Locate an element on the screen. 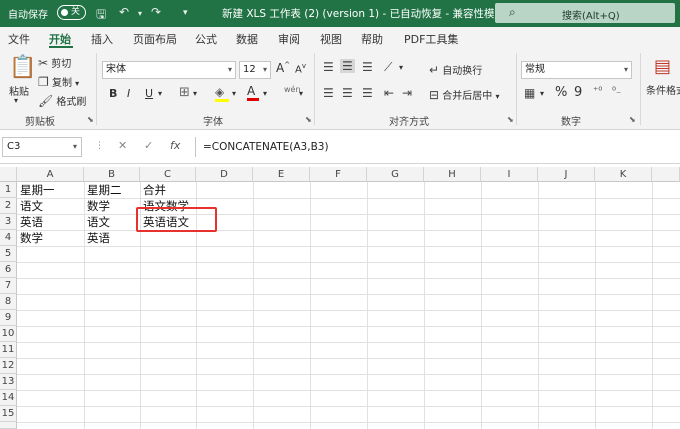 This screenshot has width=680, height=429. column-header-l is located at coordinates (666, 174).